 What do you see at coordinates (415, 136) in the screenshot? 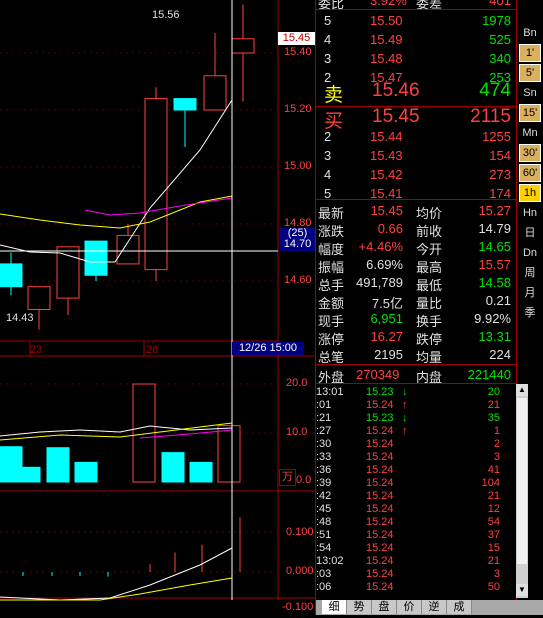
I see `buy-row-2: 2 15.44 1255` at bounding box center [415, 136].